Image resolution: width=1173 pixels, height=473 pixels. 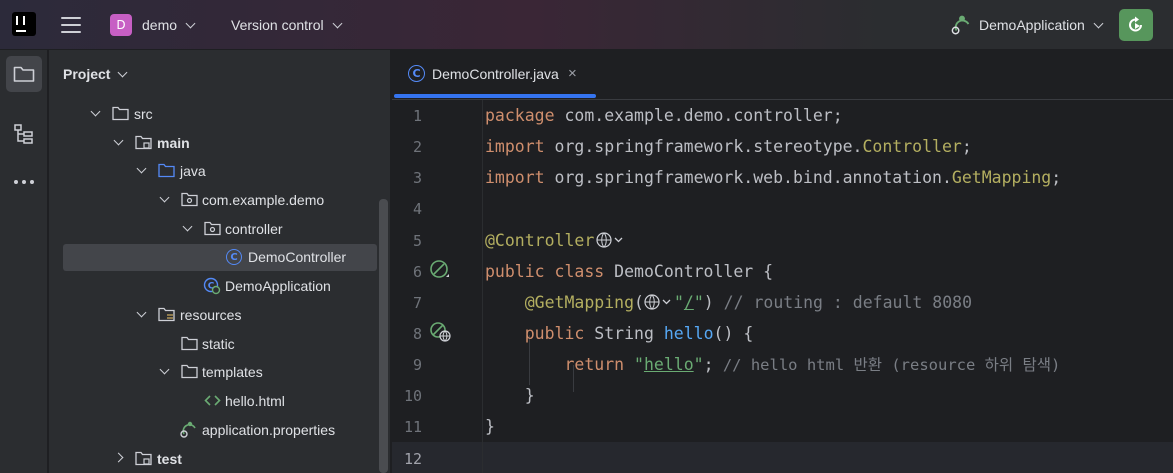 What do you see at coordinates (234, 257) in the screenshot?
I see `class-icon: C` at bounding box center [234, 257].